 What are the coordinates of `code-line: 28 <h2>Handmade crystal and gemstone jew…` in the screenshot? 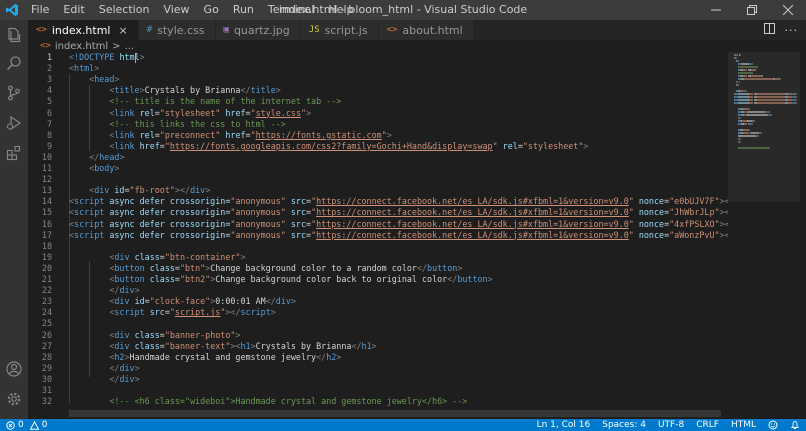 It's located at (378, 357).